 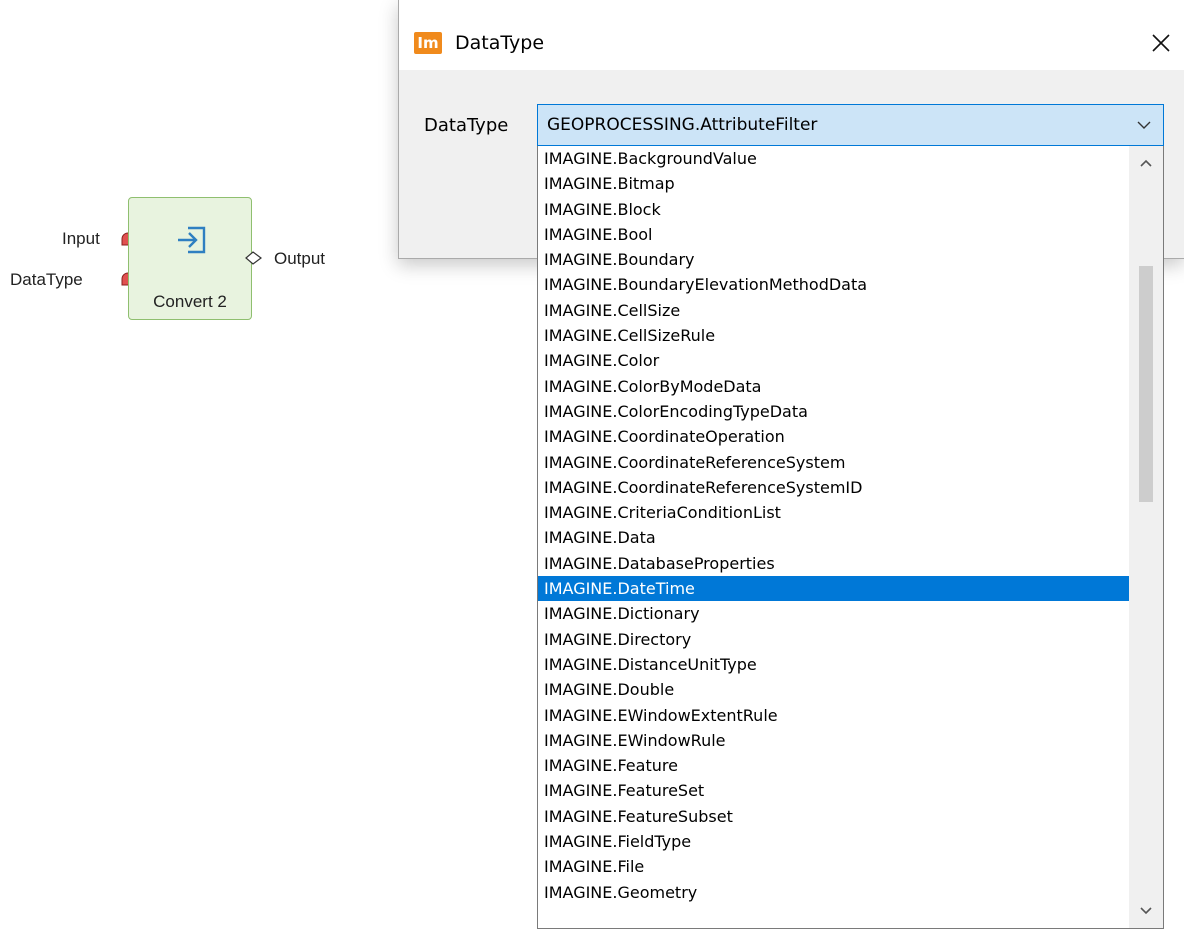 What do you see at coordinates (791, 35) in the screenshot?
I see `dialog-titlebar: Im DataType` at bounding box center [791, 35].